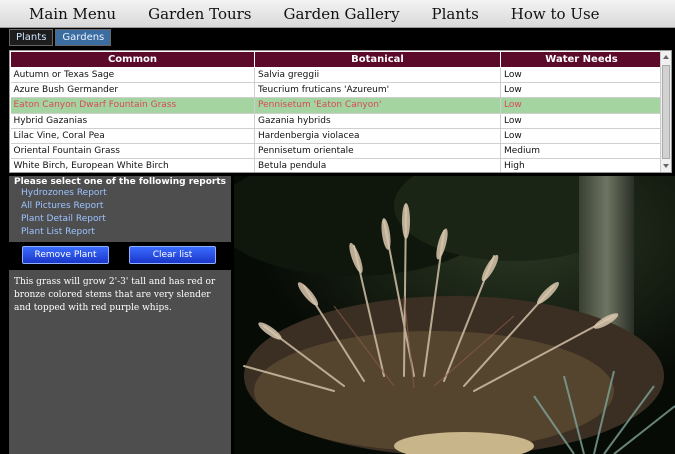 This screenshot has height=454, width=675. I want to click on nav-main-menu: Main Menu, so click(72, 14).